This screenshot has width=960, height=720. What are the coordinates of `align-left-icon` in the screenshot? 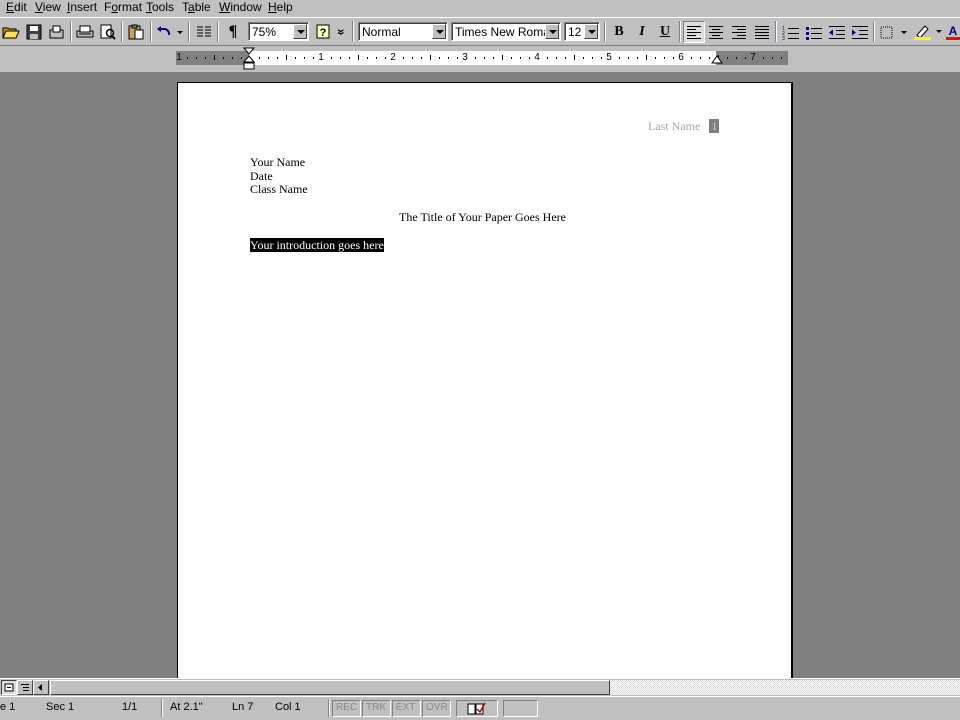 It's located at (694, 32).